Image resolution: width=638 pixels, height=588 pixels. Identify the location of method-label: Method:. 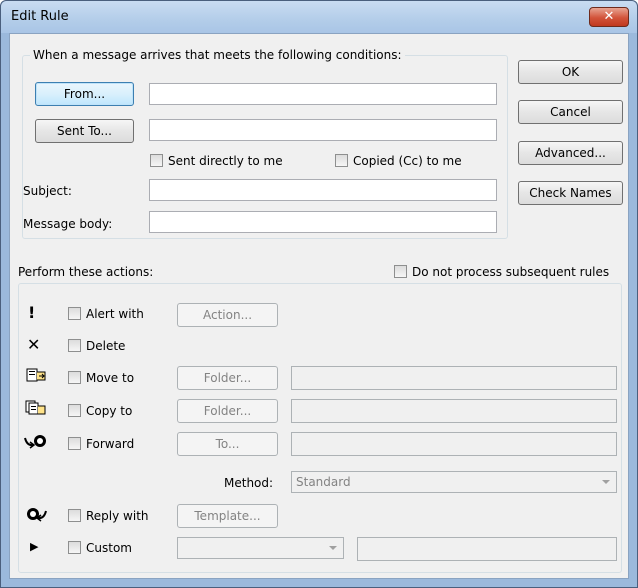
(249, 483).